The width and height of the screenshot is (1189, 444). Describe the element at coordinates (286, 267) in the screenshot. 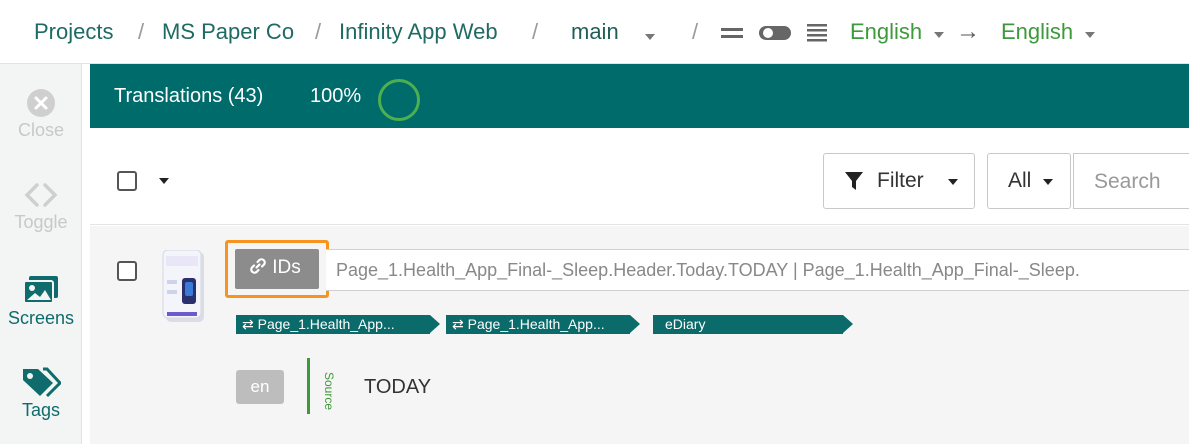

I see `ids-label: IDs` at that location.